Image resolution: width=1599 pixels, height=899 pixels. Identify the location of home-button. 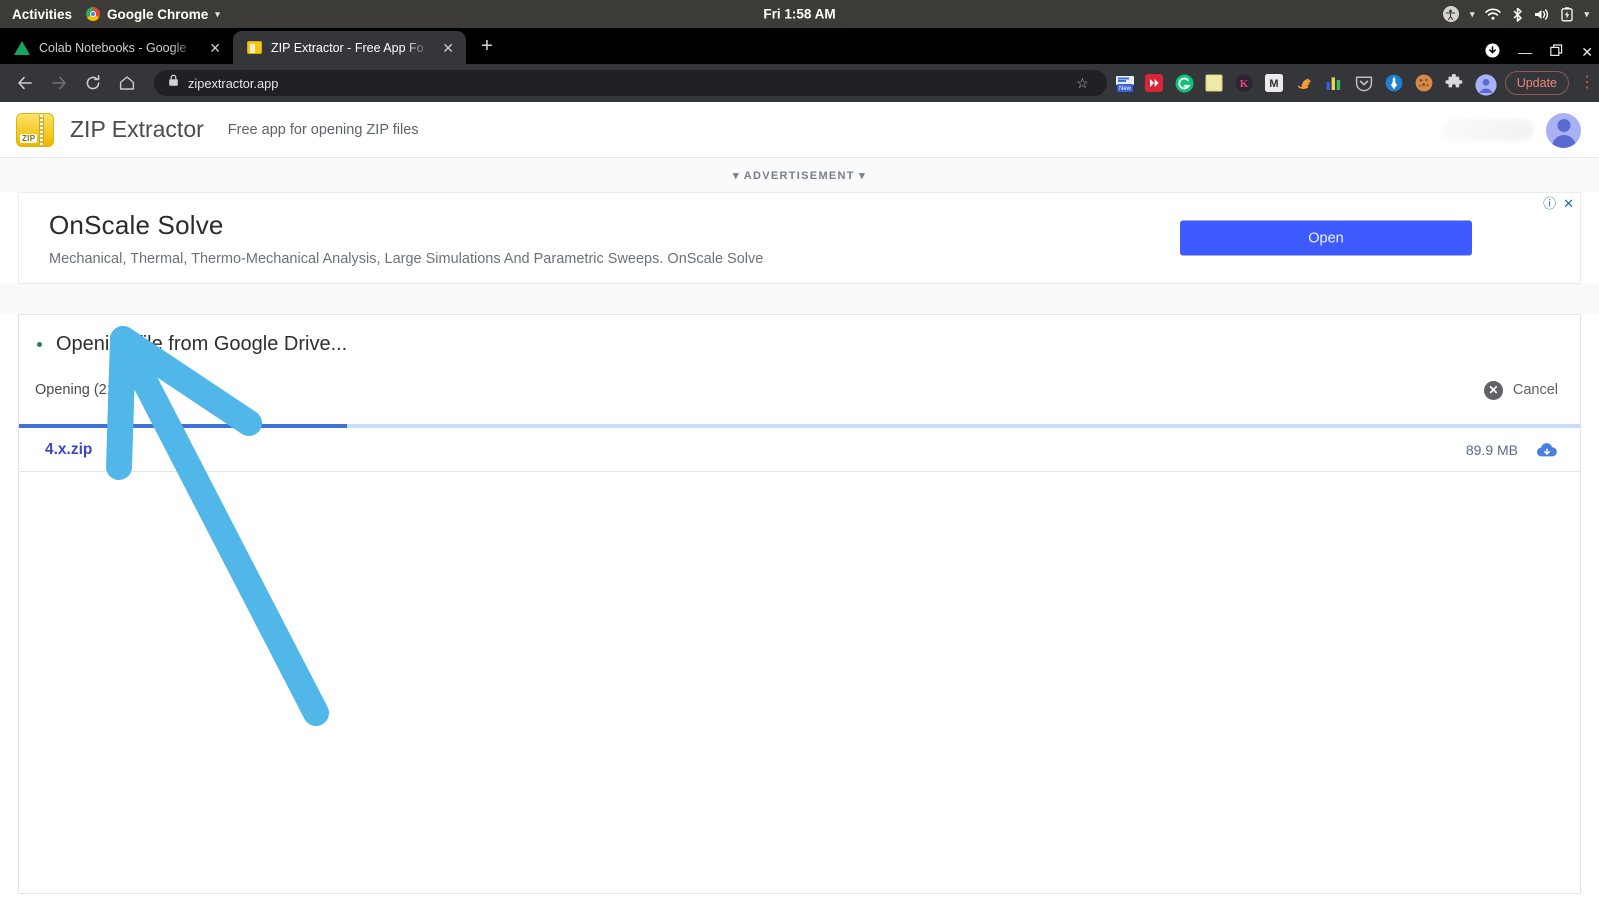
(127, 83).